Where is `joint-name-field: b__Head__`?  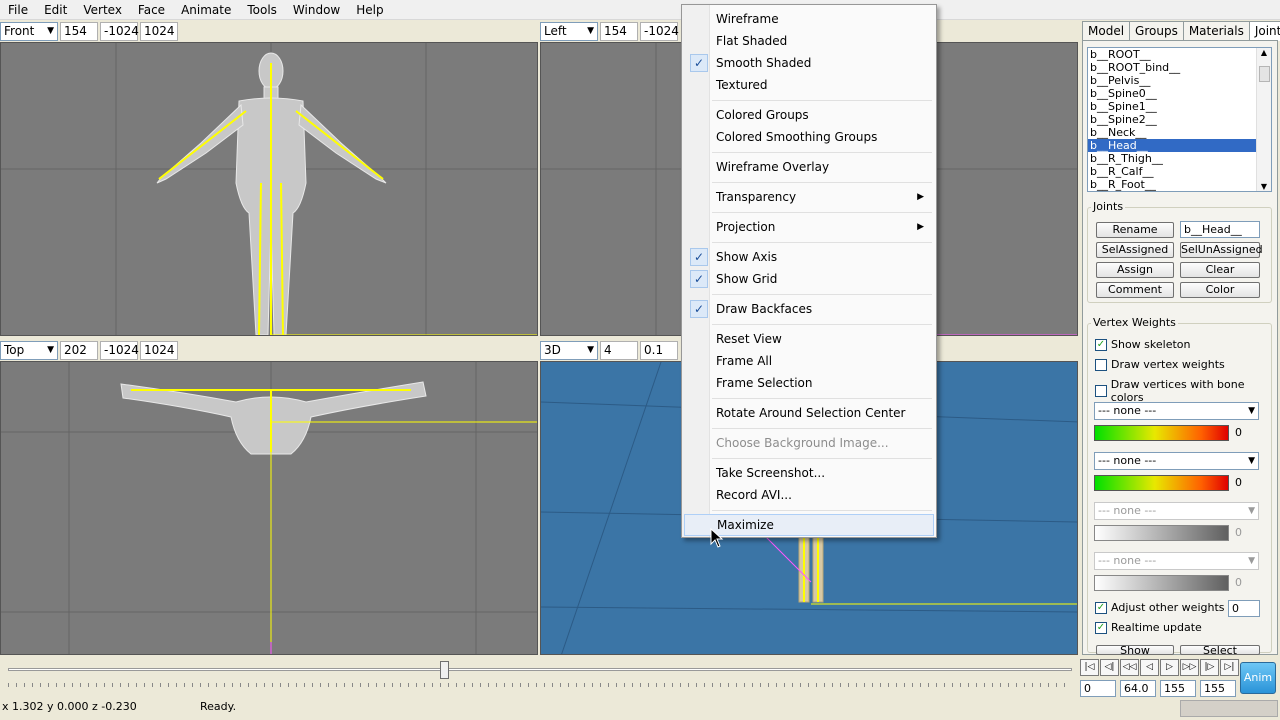
joint-name-field: b__Head__ is located at coordinates (1220, 229).